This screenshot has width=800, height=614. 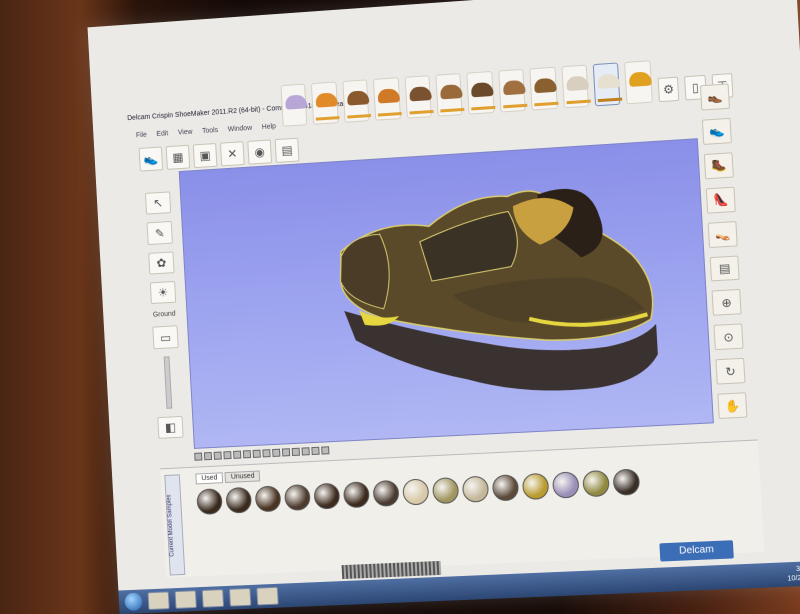 I want to click on folder-icon: ▦, so click(x=178, y=157).